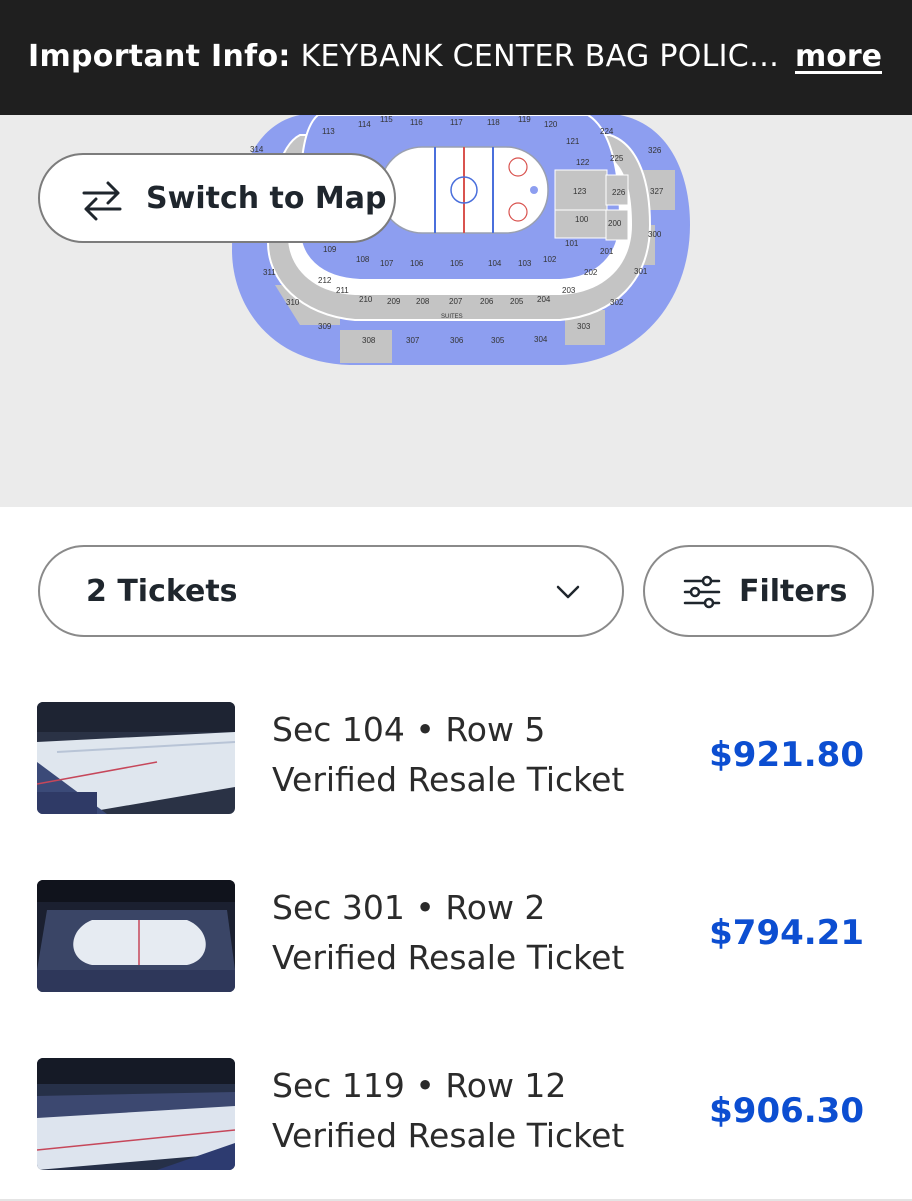 This screenshot has height=1201, width=912. Describe the element at coordinates (573, 141) in the screenshot. I see `svg-text: 121` at that location.